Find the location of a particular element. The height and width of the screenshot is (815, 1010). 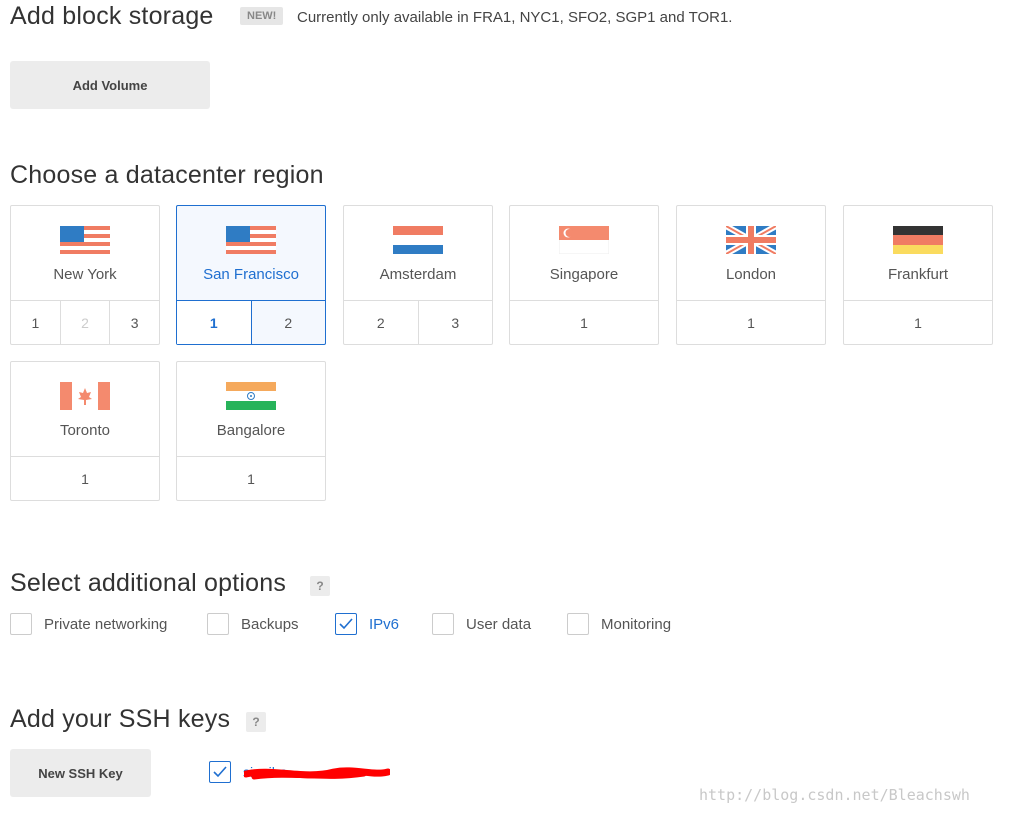

region-name: London is located at coordinates (751, 274).